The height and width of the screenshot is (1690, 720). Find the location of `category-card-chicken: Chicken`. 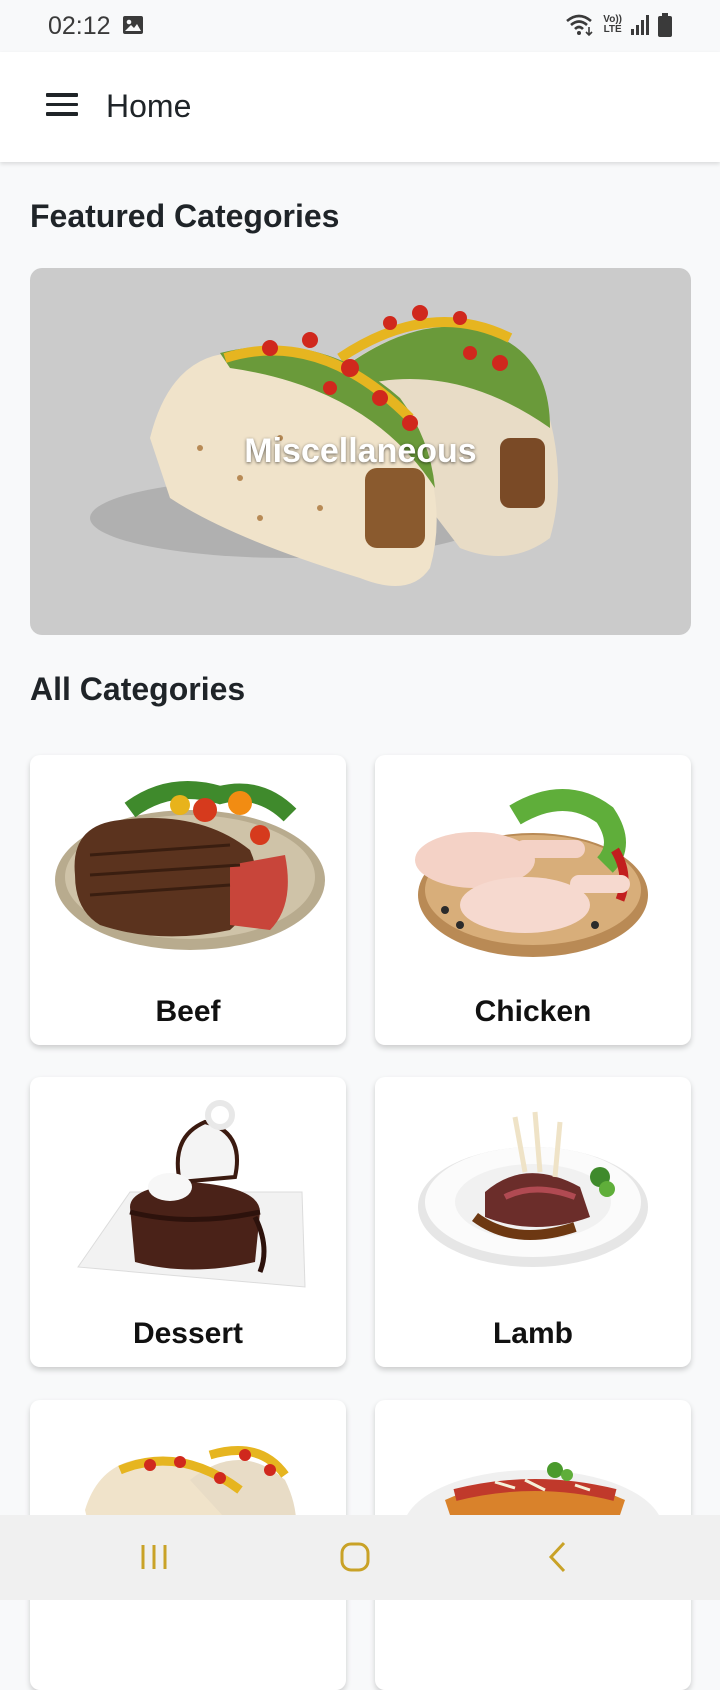

category-card-chicken: Chicken is located at coordinates (533, 900).